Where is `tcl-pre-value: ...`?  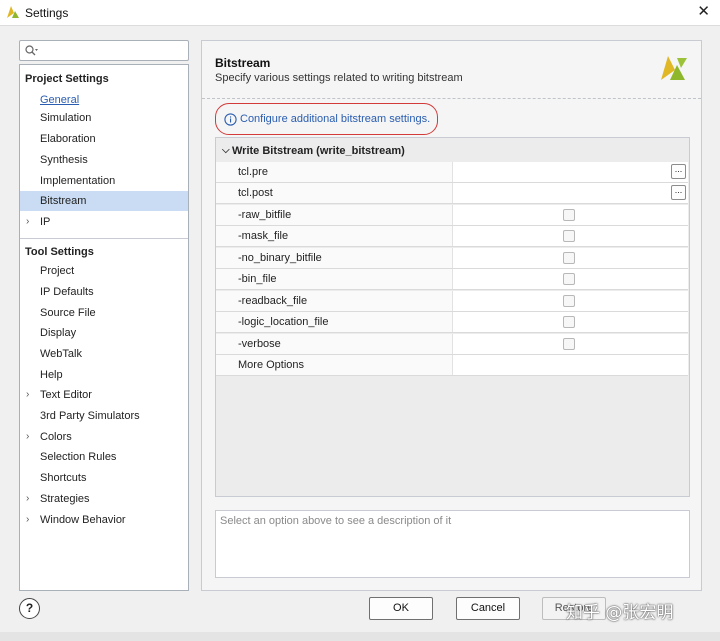
tcl-pre-value: ... is located at coordinates (570, 172).